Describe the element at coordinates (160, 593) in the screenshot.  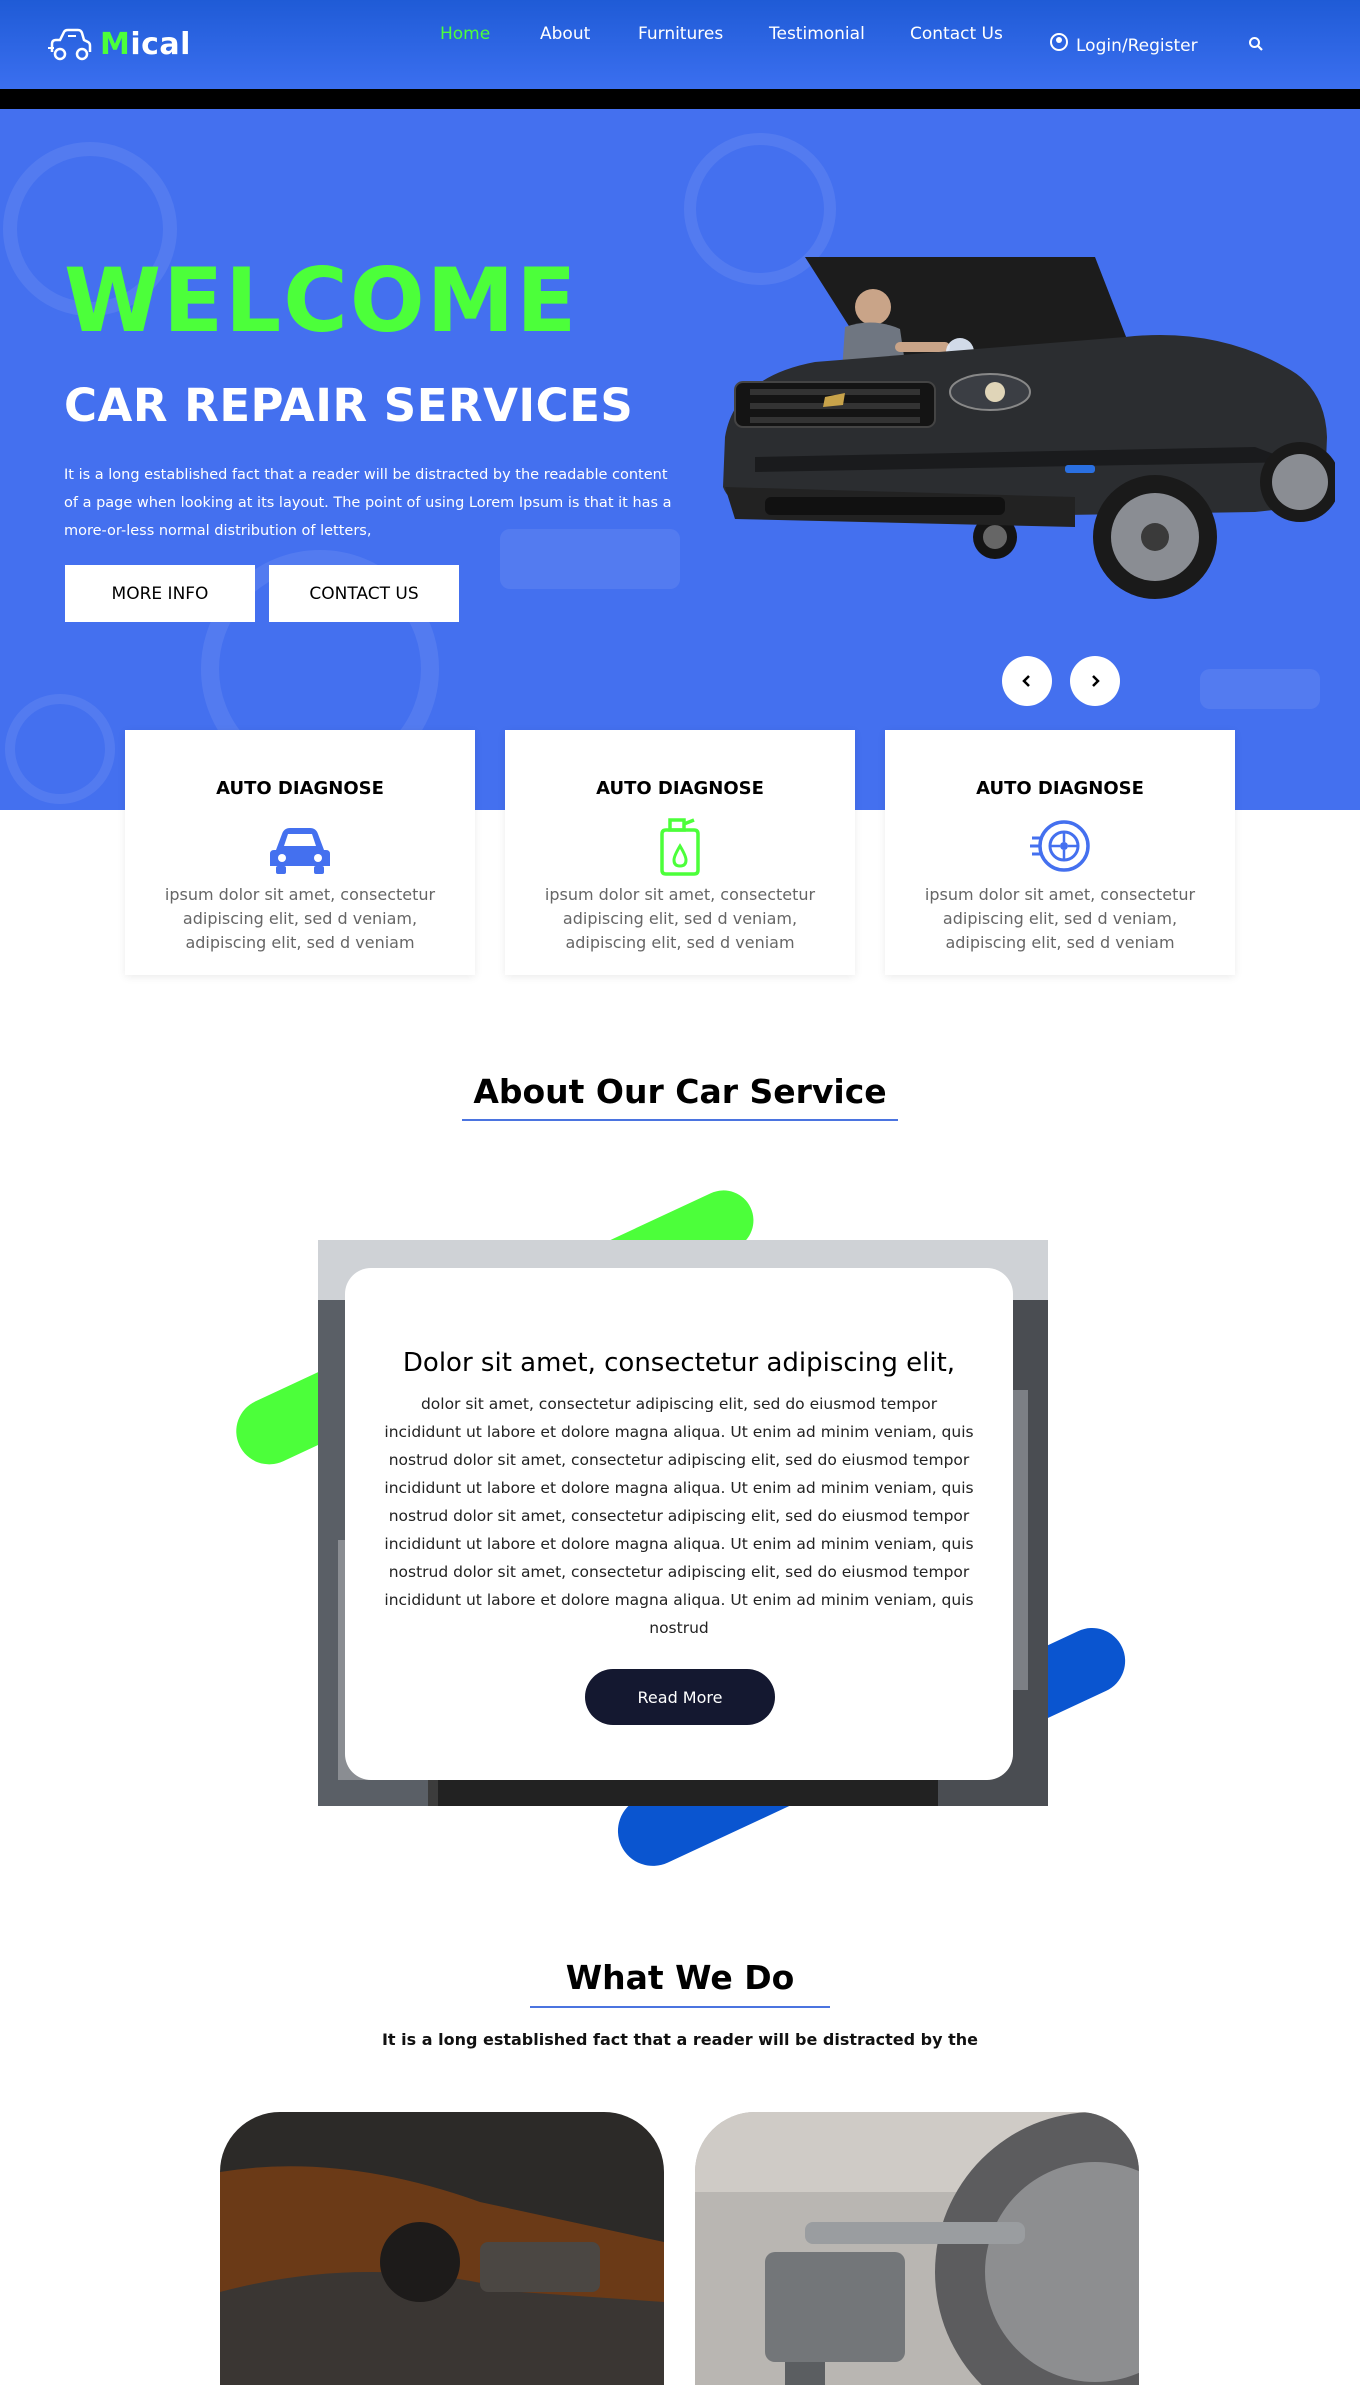
I see `more-info-button: MORE INFO` at that location.